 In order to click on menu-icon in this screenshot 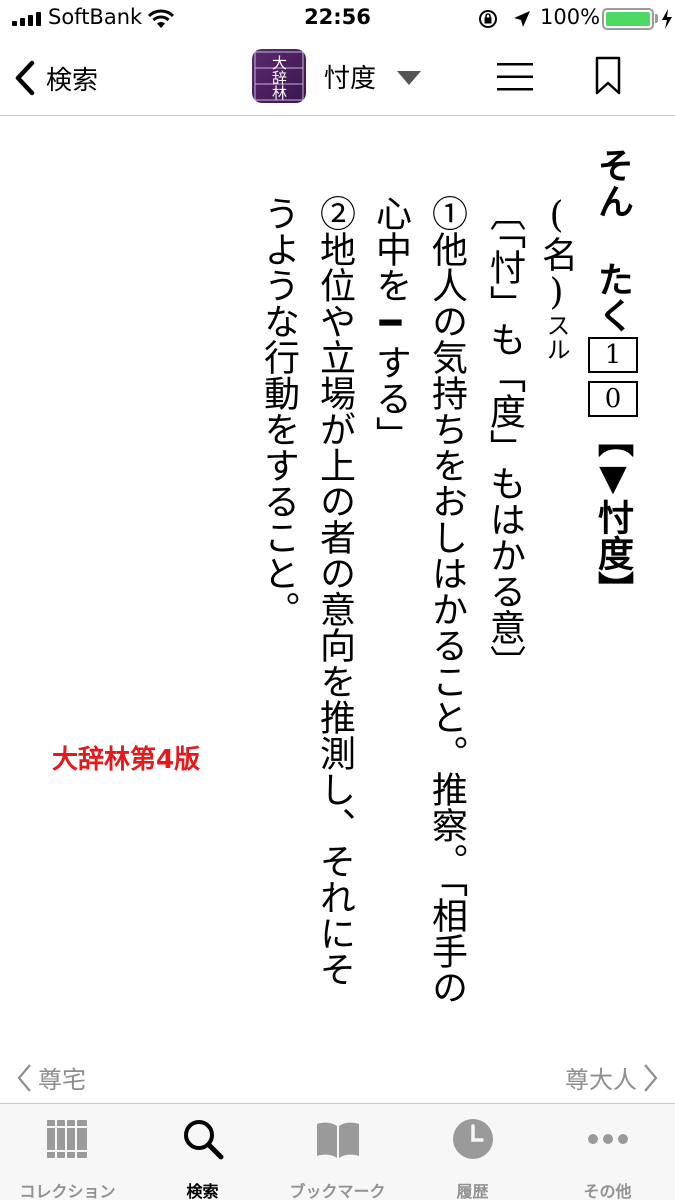, I will do `click(515, 77)`.